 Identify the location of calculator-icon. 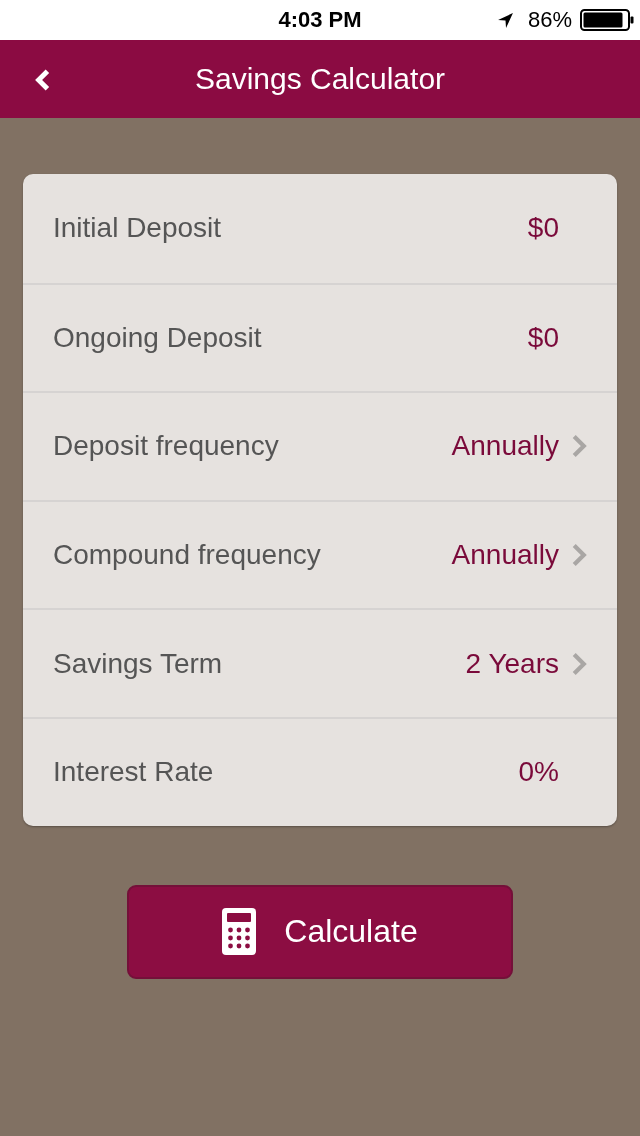
(239, 932).